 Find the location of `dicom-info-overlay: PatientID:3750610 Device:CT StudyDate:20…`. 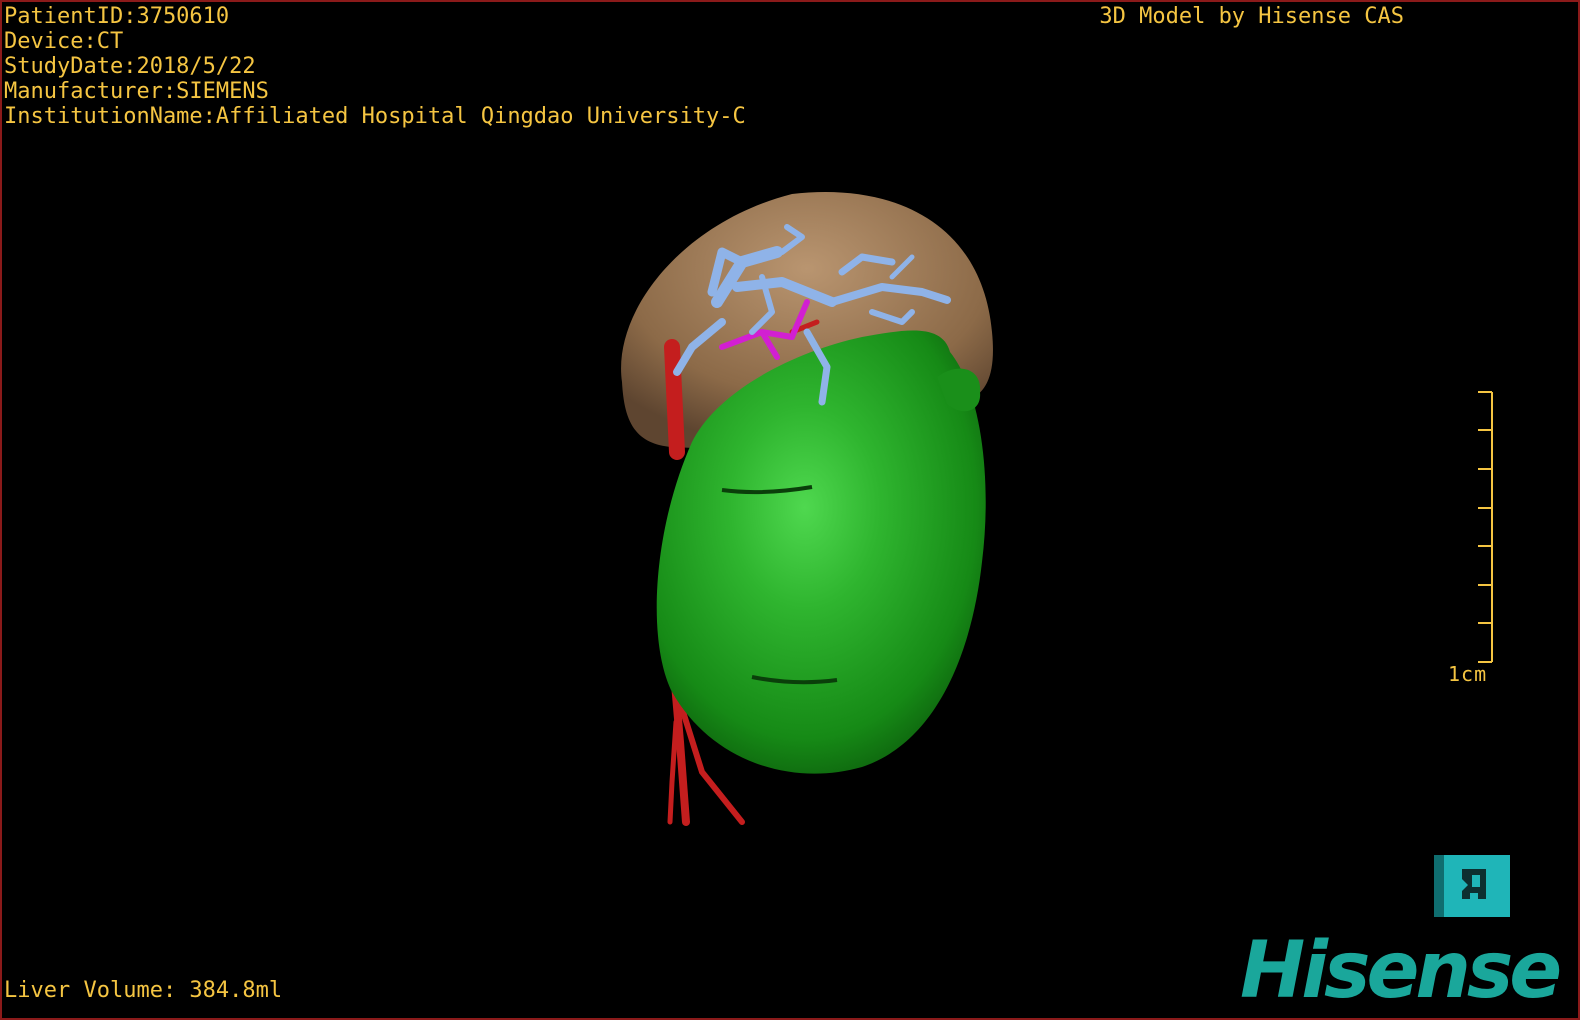

dicom-info-overlay: PatientID:3750610 Device:CT StudyDate:20… is located at coordinates (375, 66).